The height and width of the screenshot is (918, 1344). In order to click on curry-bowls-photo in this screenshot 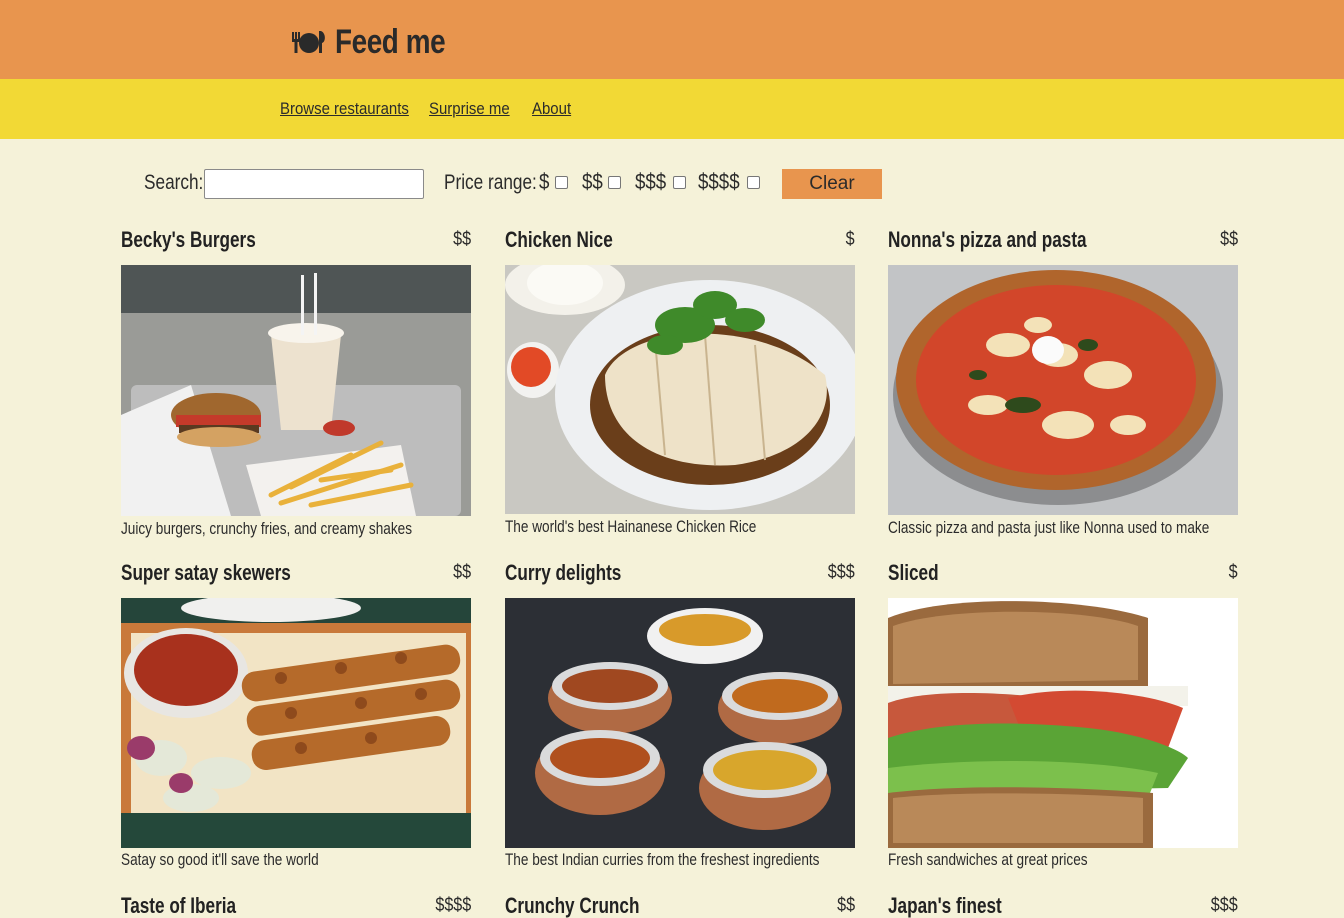, I will do `click(680, 723)`.